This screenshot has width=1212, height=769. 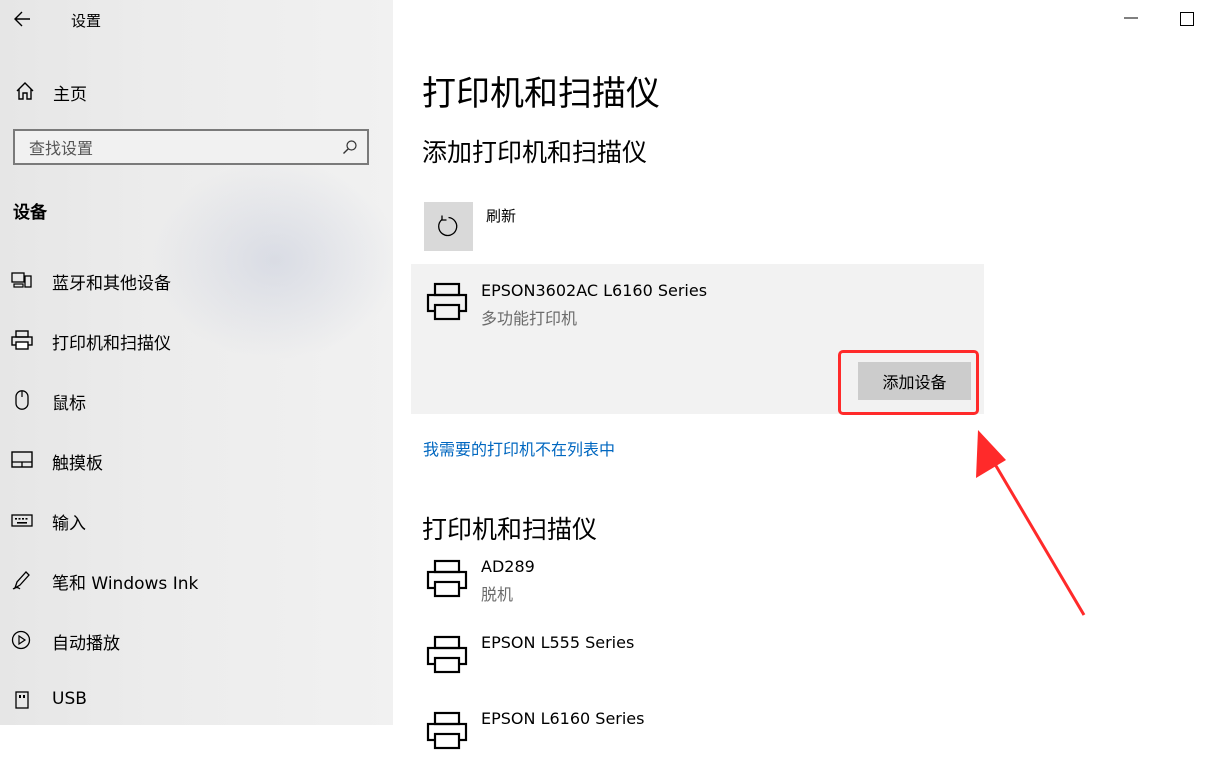 What do you see at coordinates (111, 344) in the screenshot?
I see `sidebar-item-label: 打印机和扫描仪` at bounding box center [111, 344].